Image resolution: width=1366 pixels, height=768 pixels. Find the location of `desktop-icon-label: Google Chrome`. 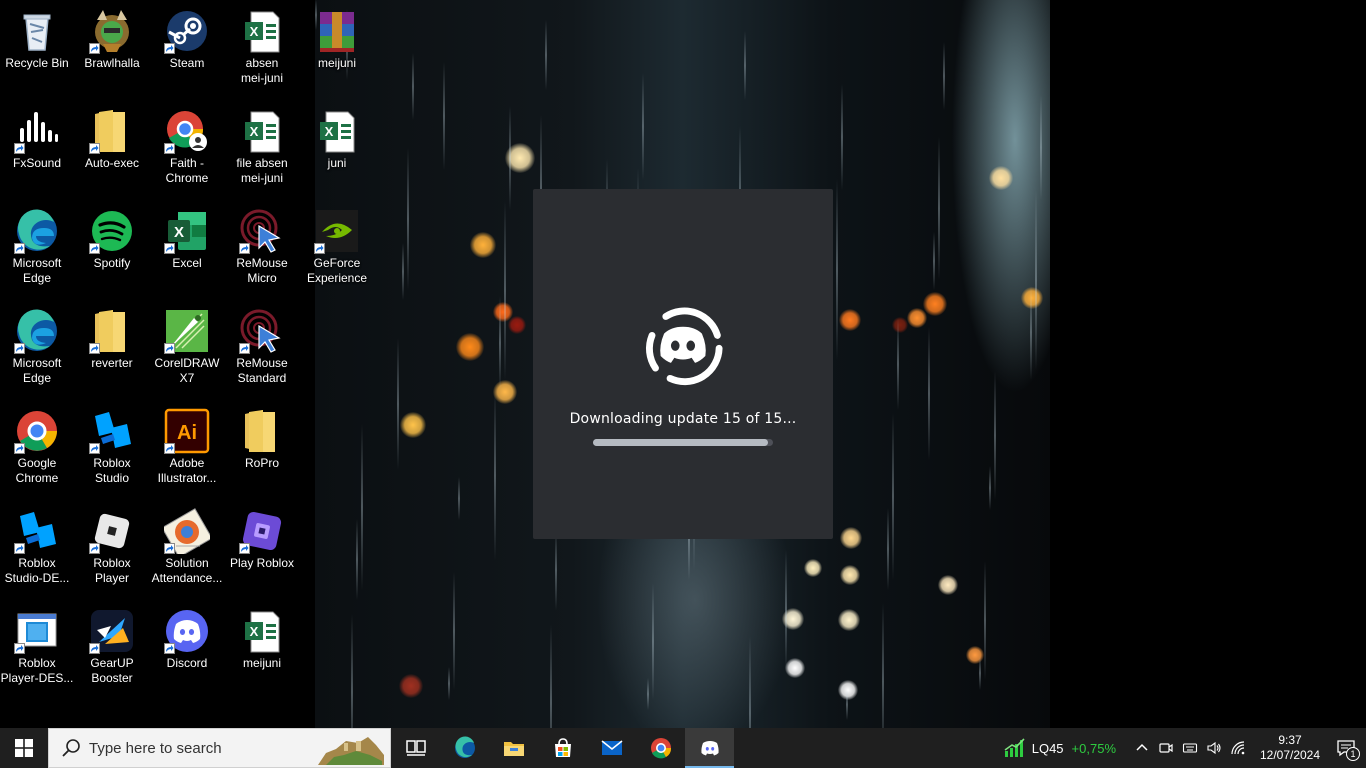

desktop-icon-label: Google Chrome is located at coordinates (37, 470).